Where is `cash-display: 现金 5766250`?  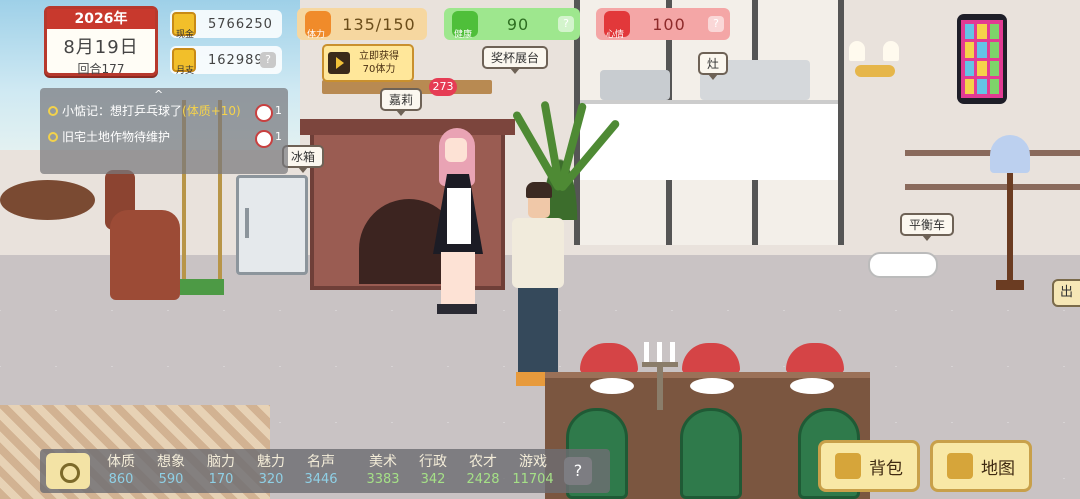
cash-display: 现金 5766250 is located at coordinates (226, 25).